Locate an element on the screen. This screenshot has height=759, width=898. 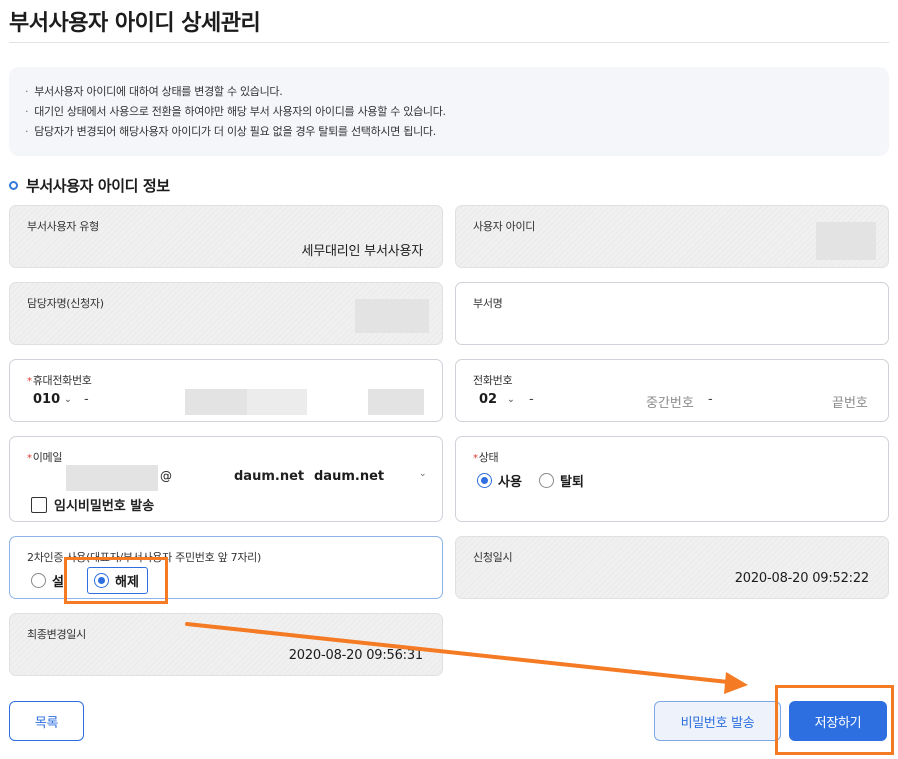
mobile-field: *휴대전화번호 010 ⌄ - is located at coordinates (226, 390).